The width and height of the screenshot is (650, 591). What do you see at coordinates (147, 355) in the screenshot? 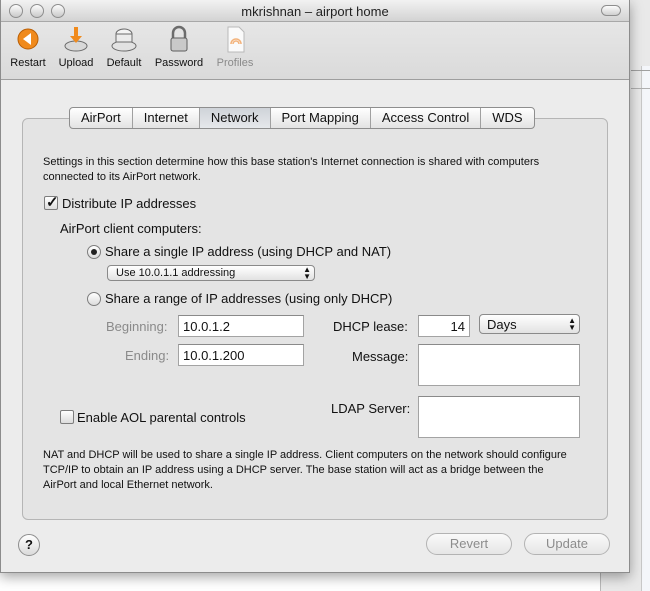
I see `ending-label: Ending:` at bounding box center [147, 355].